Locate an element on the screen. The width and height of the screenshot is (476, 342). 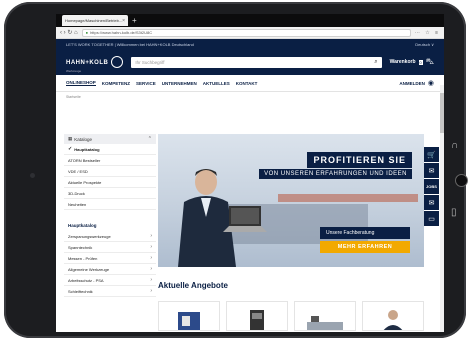
more-info-button: MEHR ERFAHREN is located at coordinates (365, 247).